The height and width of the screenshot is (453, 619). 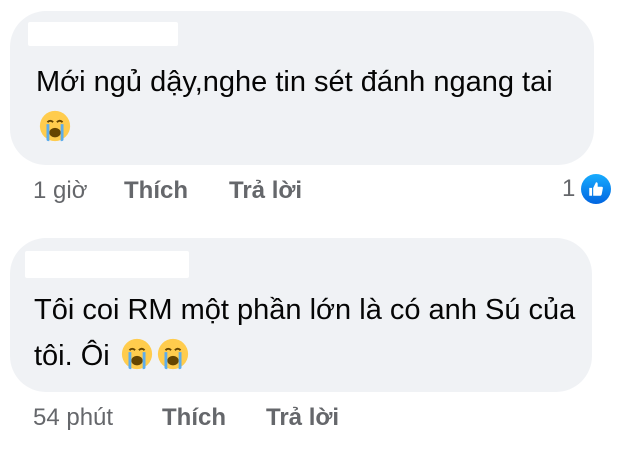 What do you see at coordinates (73, 418) in the screenshot?
I see `comment-time: 54 phút` at bounding box center [73, 418].